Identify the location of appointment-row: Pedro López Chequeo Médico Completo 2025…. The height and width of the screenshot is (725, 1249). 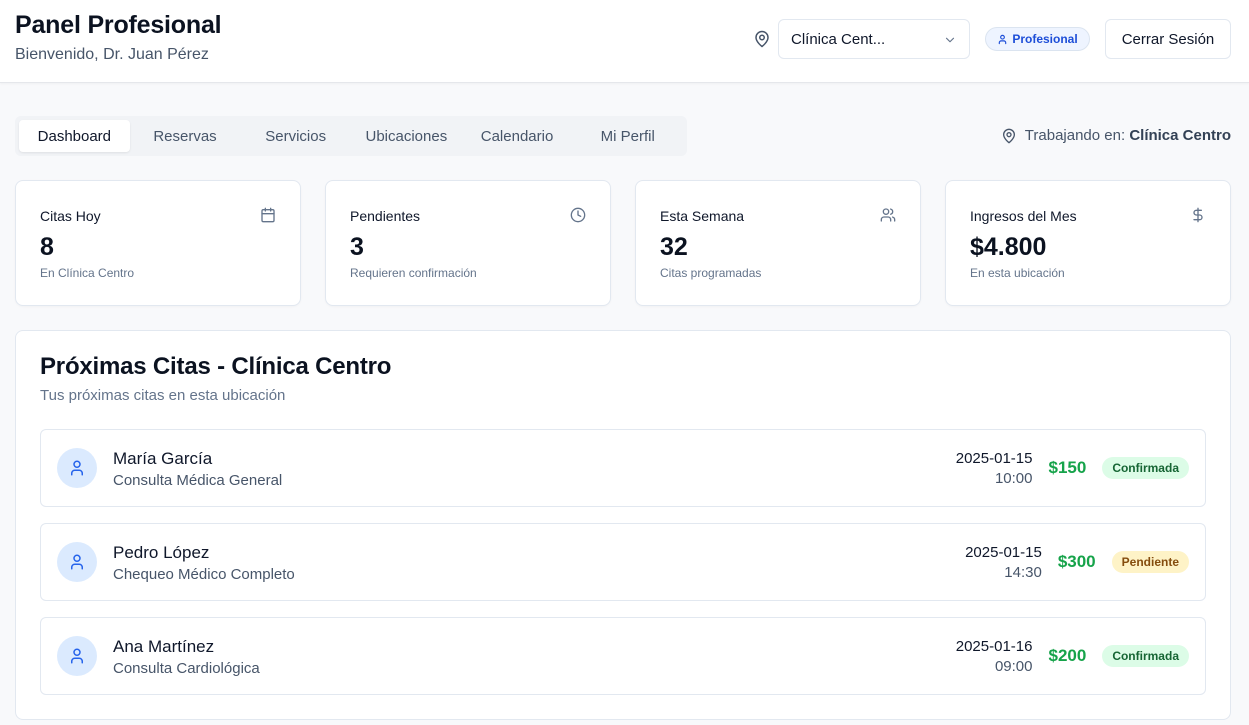
(623, 562).